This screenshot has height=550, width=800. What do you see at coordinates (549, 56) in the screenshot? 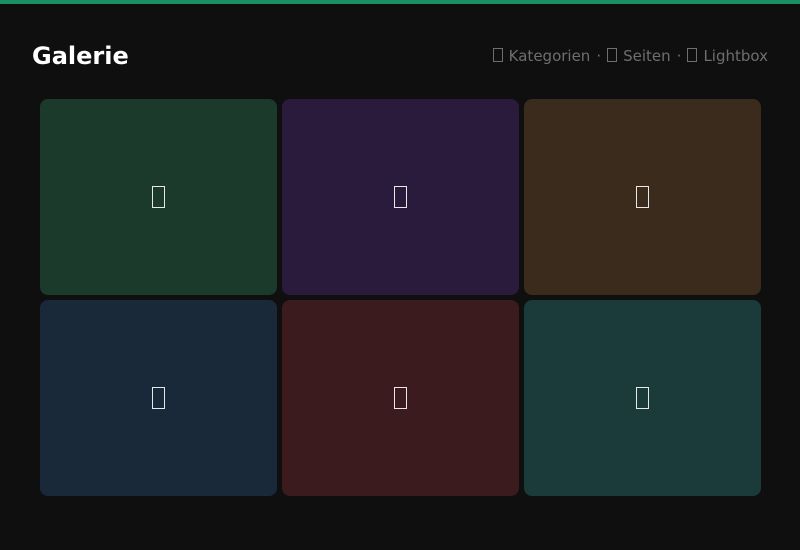
I see `meta-label-categories: Kategorien` at bounding box center [549, 56].